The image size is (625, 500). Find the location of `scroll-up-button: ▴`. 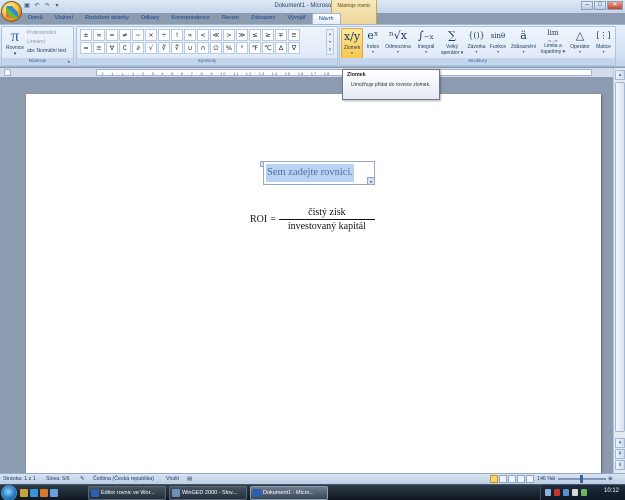

scroll-up-button: ▴ is located at coordinates (620, 75).